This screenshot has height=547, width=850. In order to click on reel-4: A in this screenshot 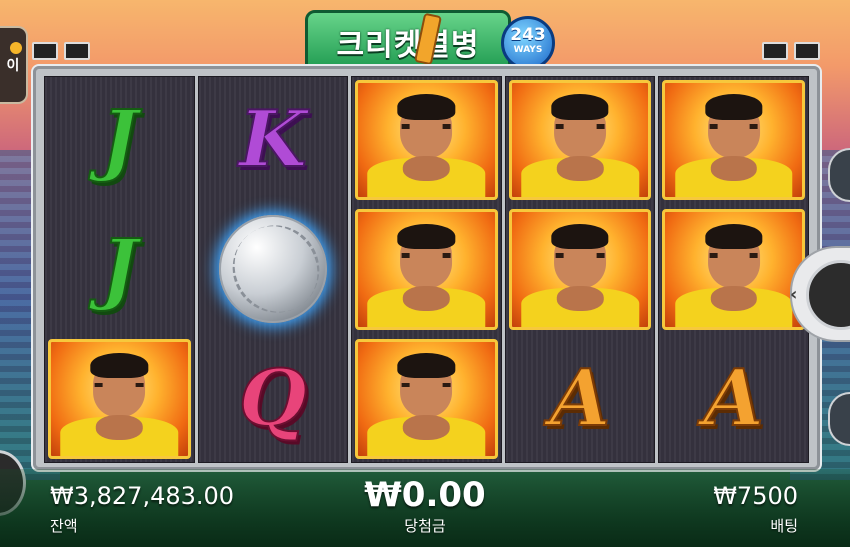, I will do `click(580, 269)`.